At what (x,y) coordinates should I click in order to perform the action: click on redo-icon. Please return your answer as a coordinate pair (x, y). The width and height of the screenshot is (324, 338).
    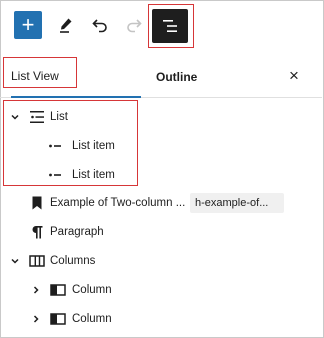
    Looking at the image, I should click on (134, 26).